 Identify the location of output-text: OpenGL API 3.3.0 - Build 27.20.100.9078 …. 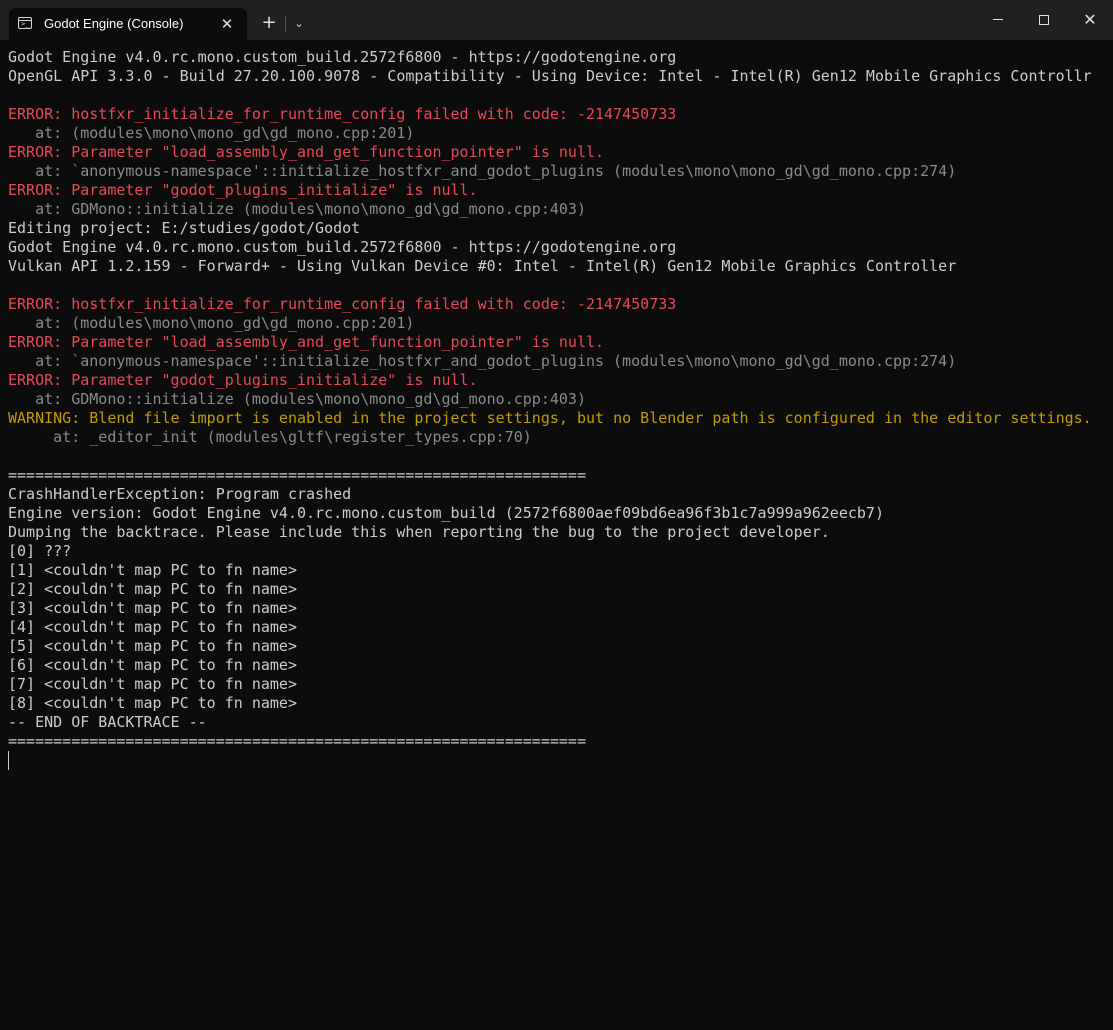
(550, 76).